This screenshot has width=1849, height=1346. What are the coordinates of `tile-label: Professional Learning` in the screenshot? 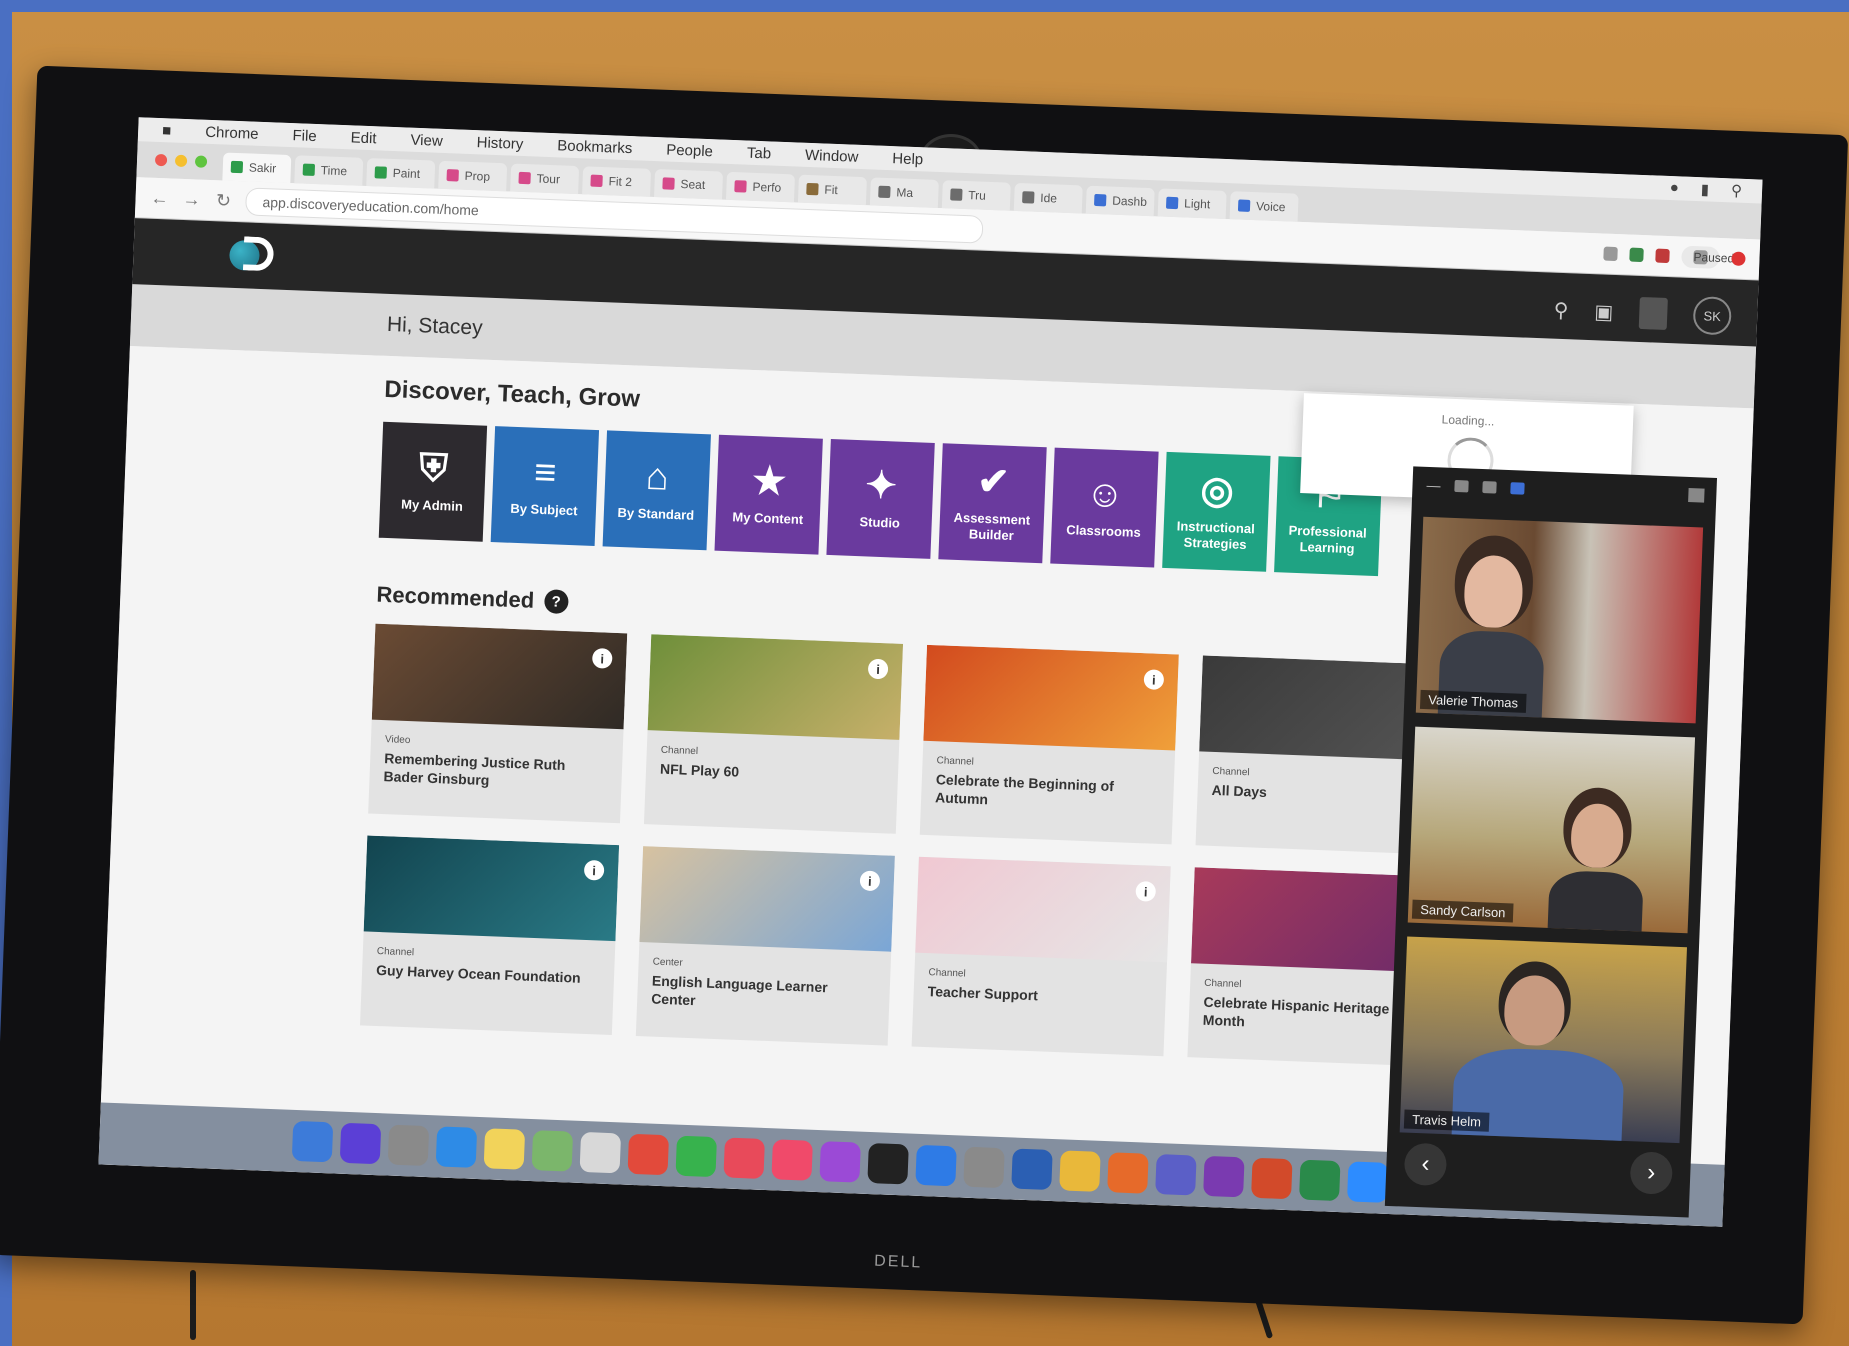 It's located at (1327, 540).